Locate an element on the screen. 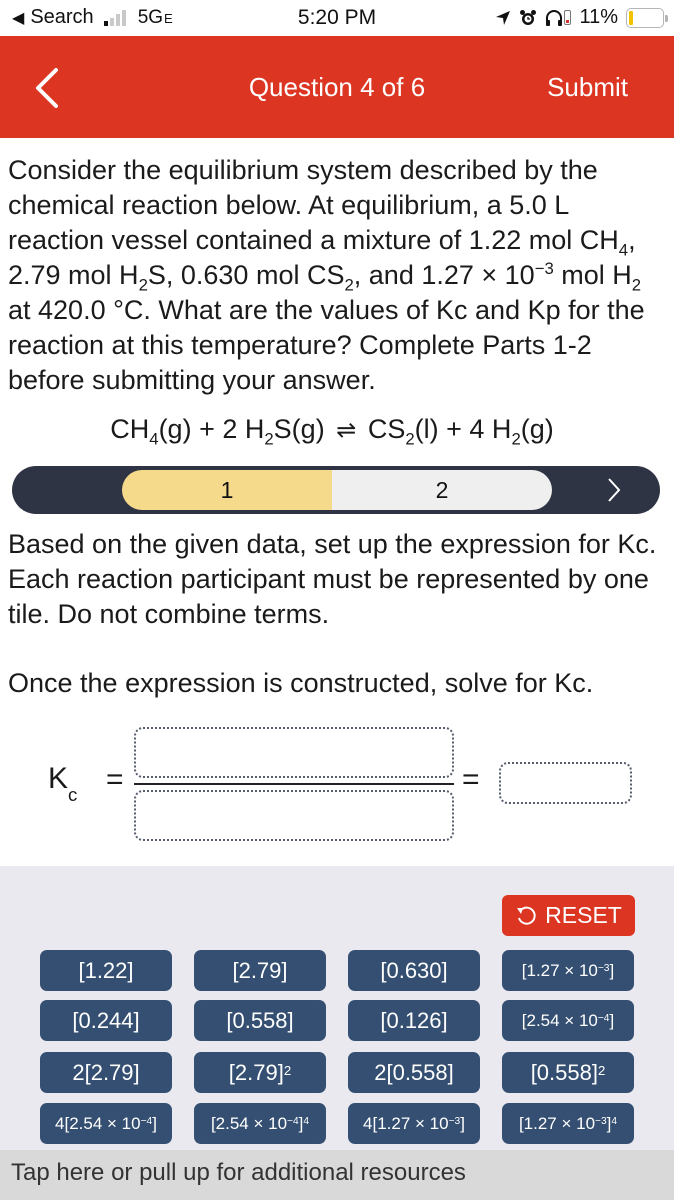 This screenshot has height=1200, width=674. question-header: Question 4 of 6 Submit is located at coordinates (337, 87).